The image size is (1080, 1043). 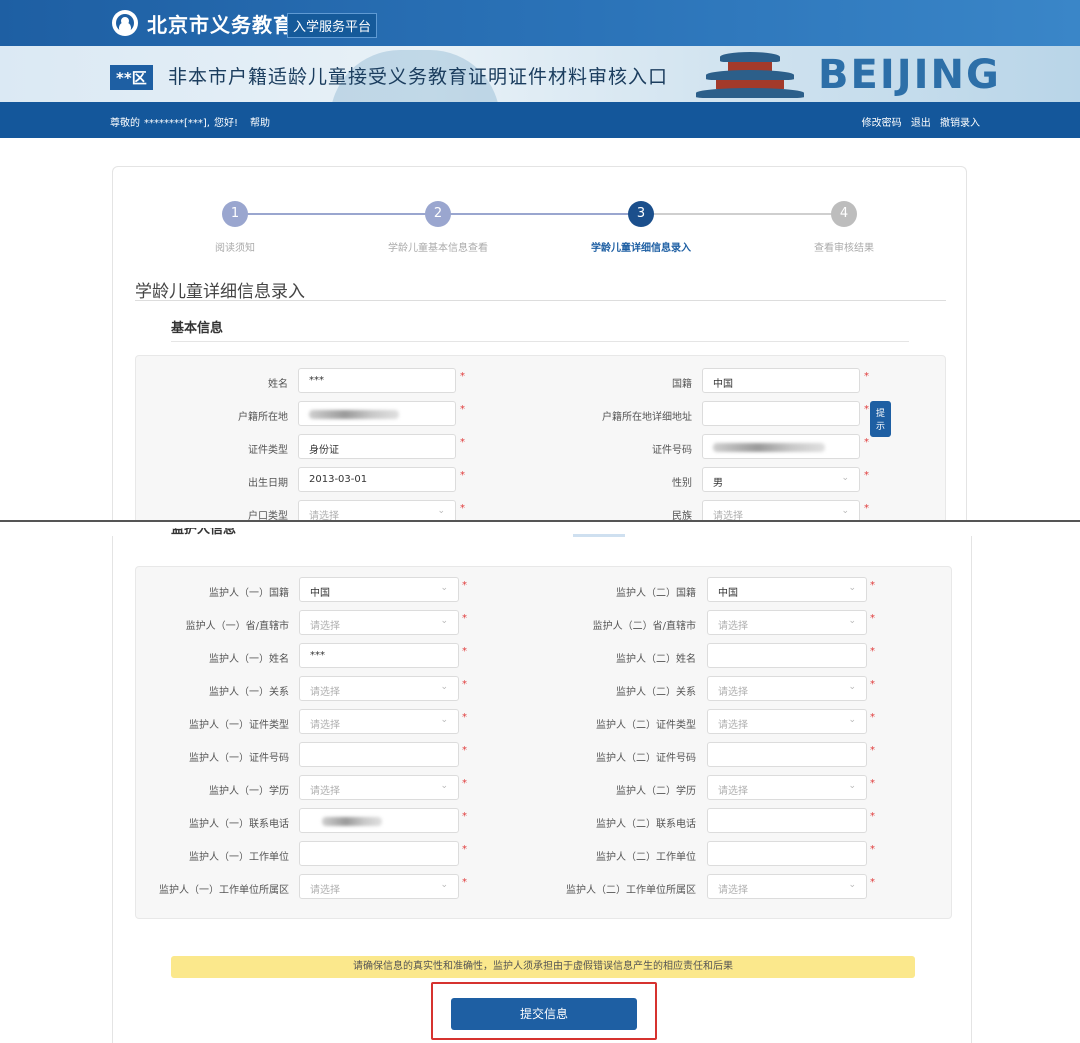 I want to click on nationality-label: 国籍, so click(x=682, y=384).